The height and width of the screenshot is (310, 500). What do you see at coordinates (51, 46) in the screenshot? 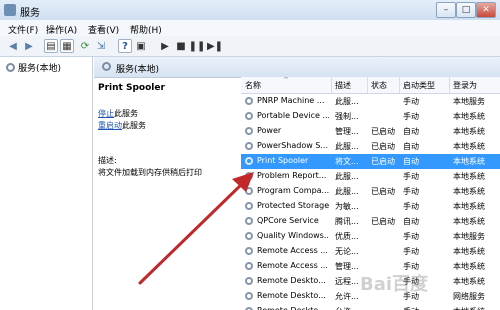
I see `console-tree-icon: ▤` at bounding box center [51, 46].